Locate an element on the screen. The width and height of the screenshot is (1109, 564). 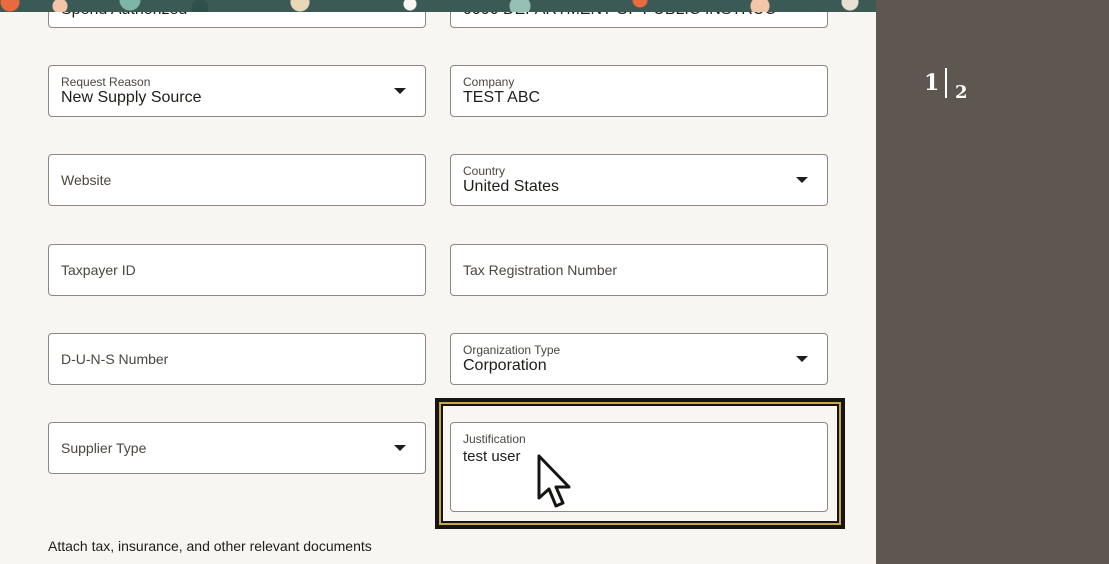
duns-number-field: D-U-N-S Number is located at coordinates (237, 359).